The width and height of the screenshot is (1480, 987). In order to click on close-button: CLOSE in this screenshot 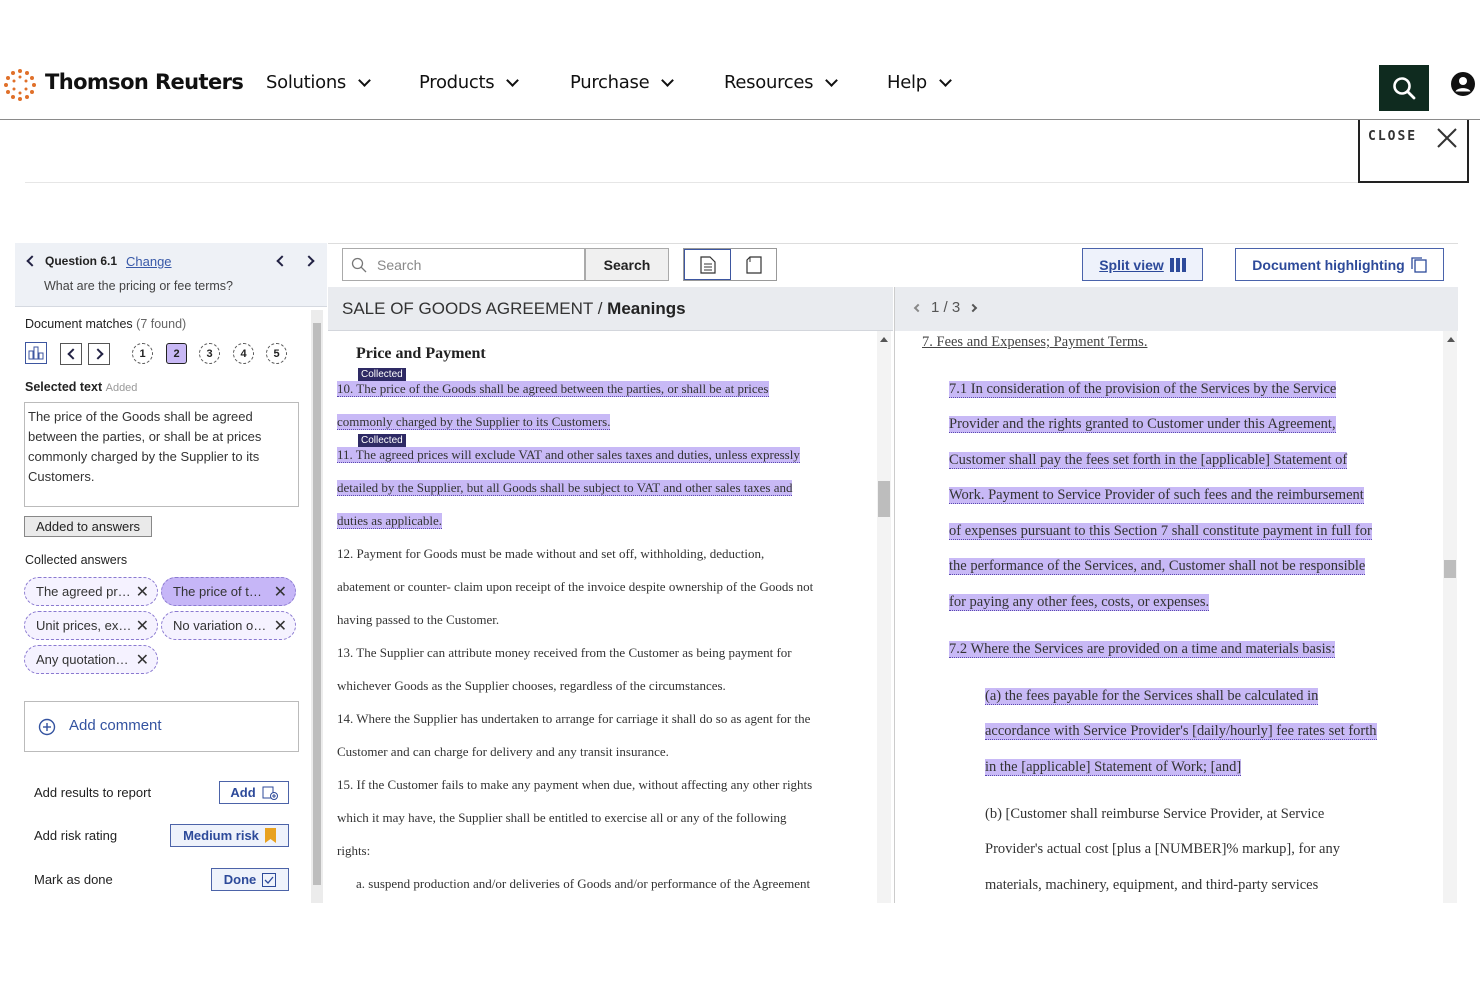, I will do `click(1413, 151)`.